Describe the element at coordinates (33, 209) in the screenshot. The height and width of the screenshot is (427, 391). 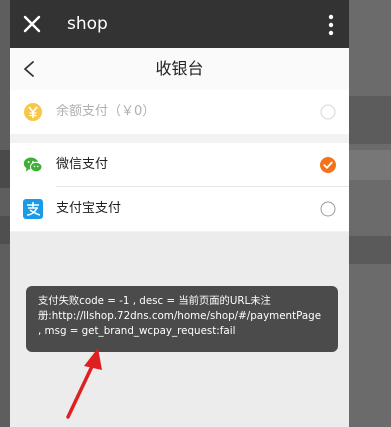
I see `alipay-icon` at that location.